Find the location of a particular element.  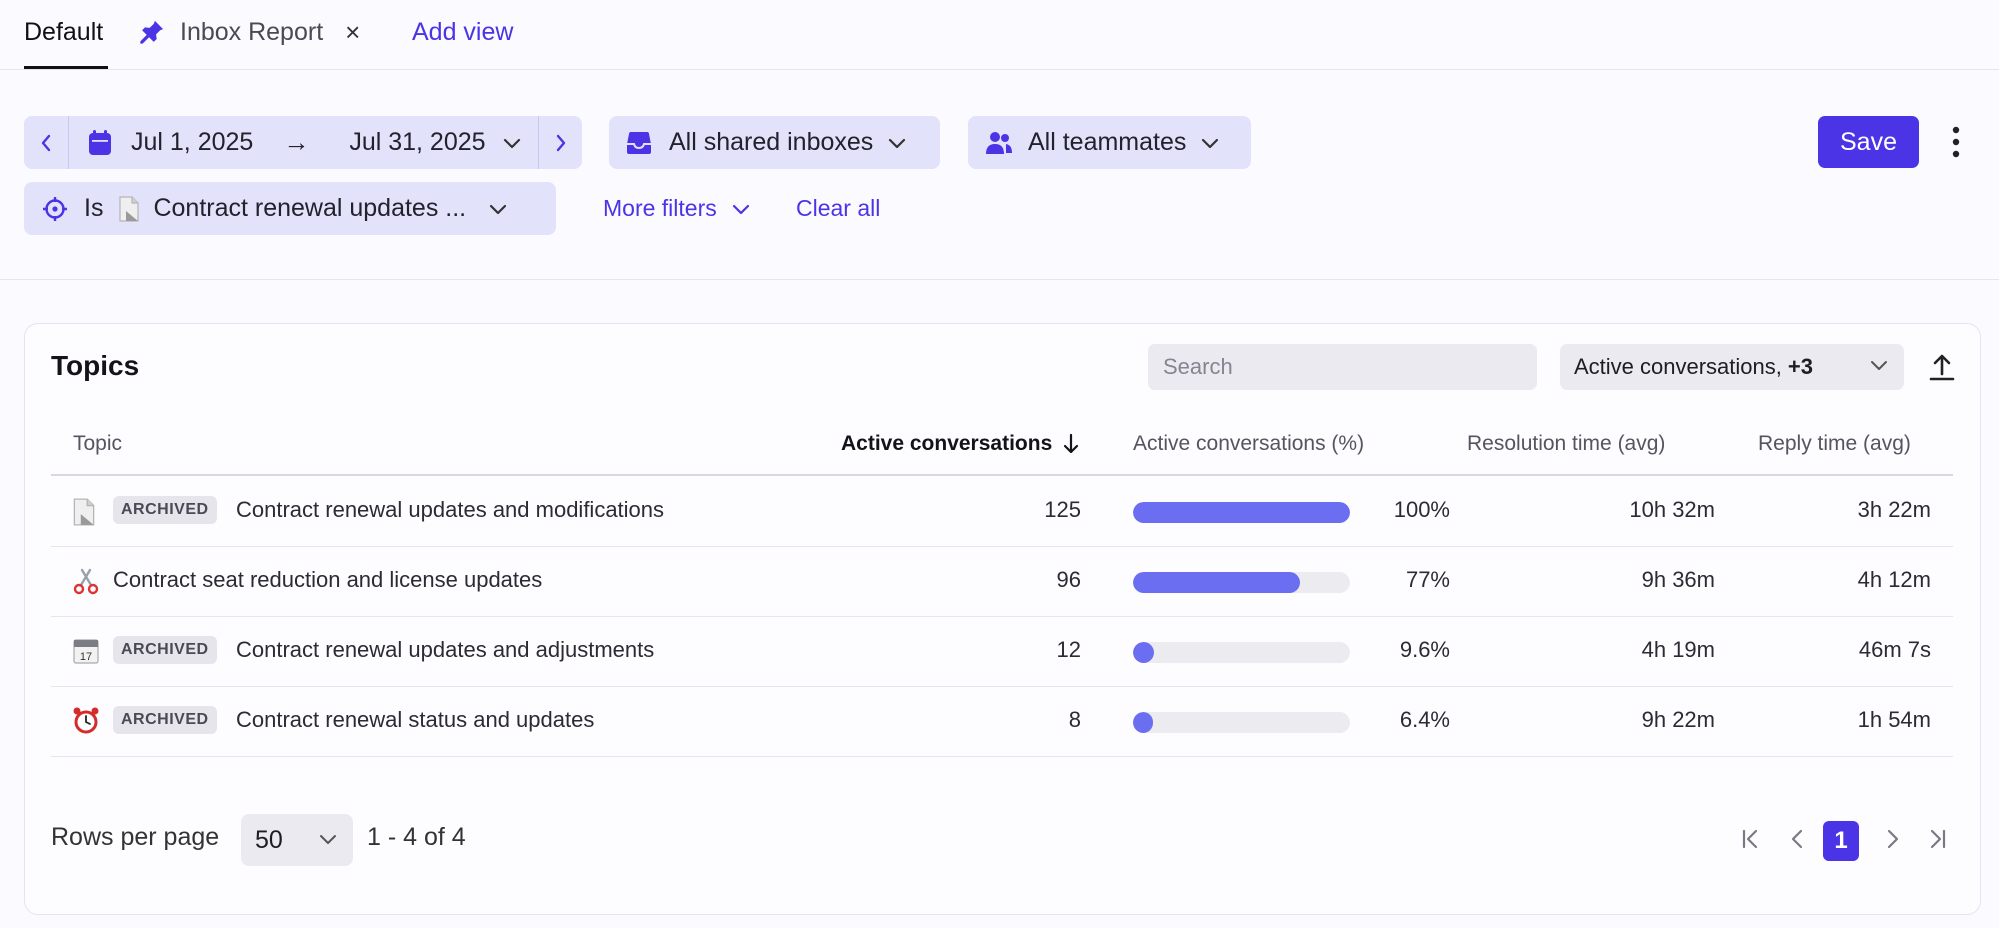

current-page-number: 1 is located at coordinates (1841, 840).